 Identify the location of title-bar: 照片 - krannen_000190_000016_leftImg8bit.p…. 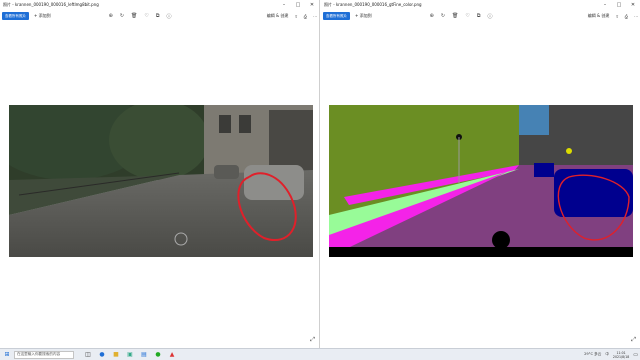
(159, 5).